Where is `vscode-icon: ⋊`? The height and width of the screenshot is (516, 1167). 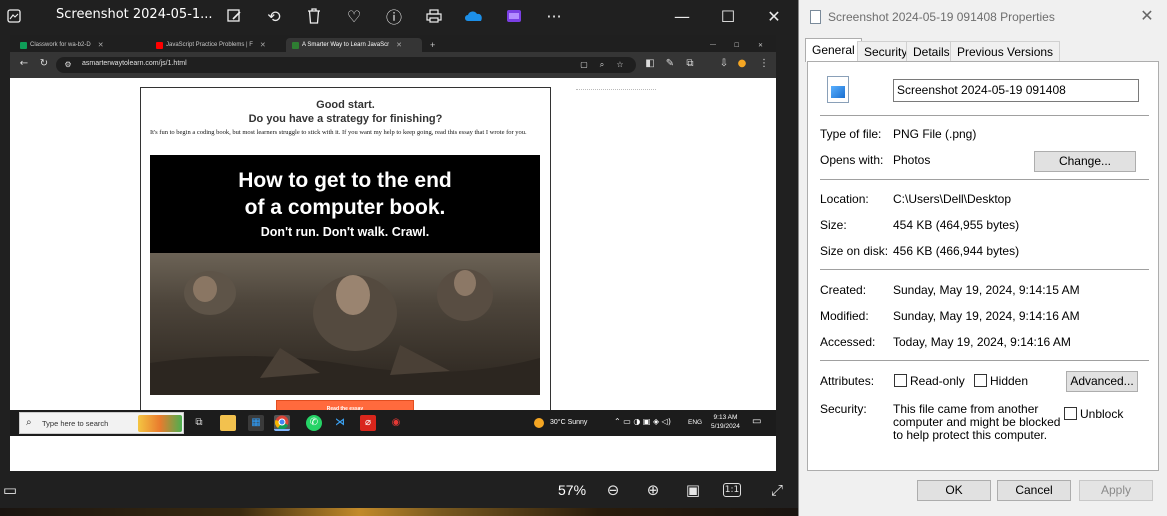
vscode-icon: ⋊ is located at coordinates (340, 423).